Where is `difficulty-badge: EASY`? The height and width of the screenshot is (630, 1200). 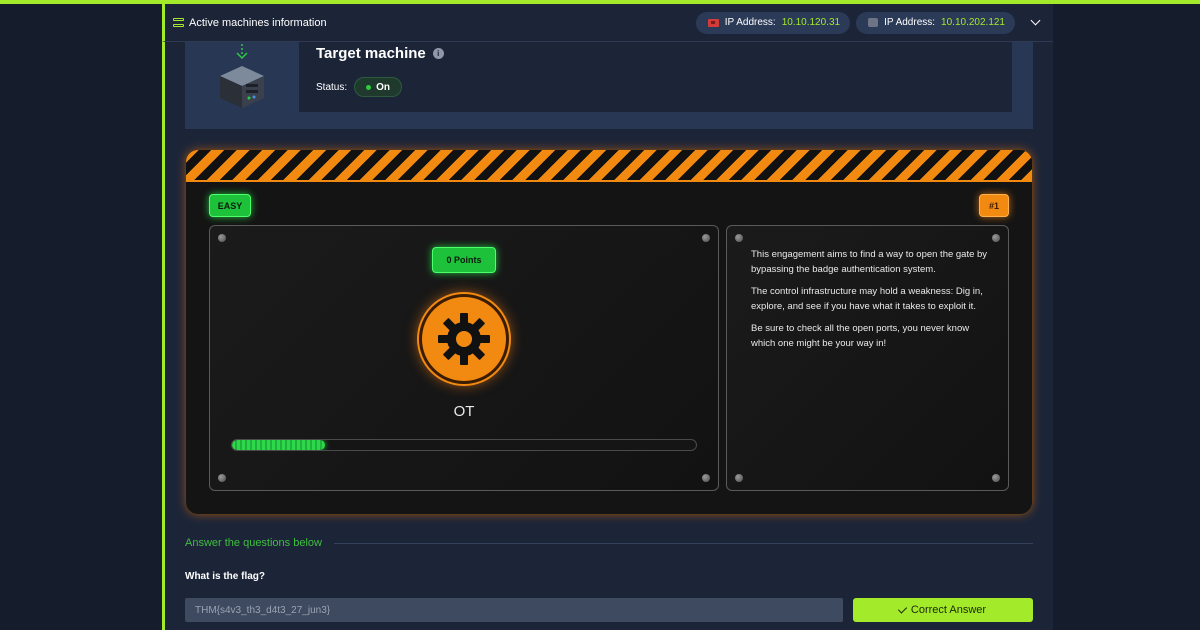
difficulty-badge: EASY is located at coordinates (230, 205).